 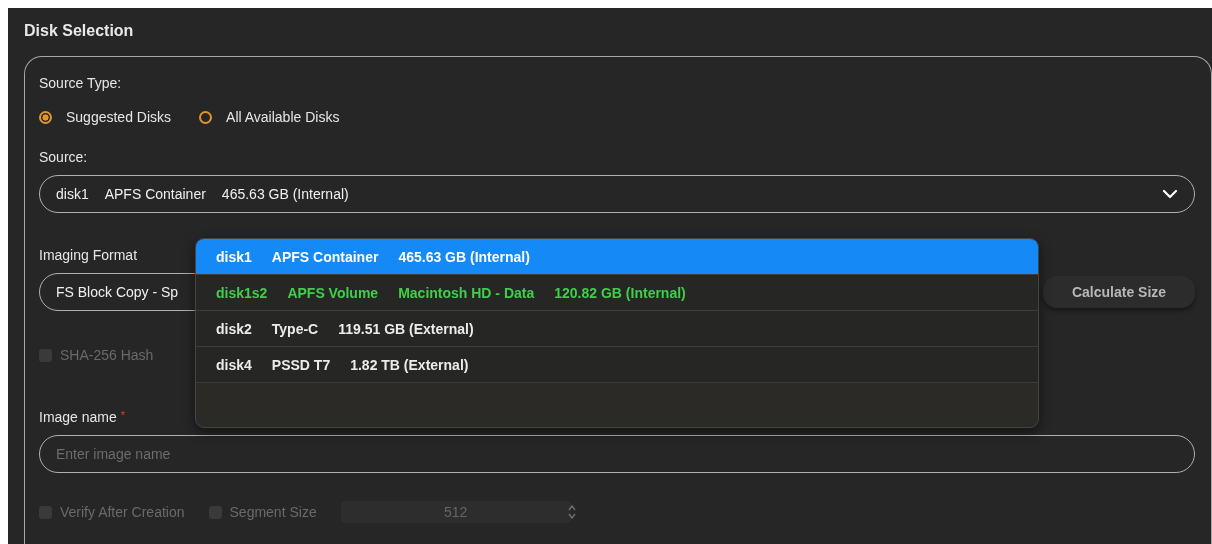 What do you see at coordinates (63, 157) in the screenshot?
I see `field-label: Source:` at bounding box center [63, 157].